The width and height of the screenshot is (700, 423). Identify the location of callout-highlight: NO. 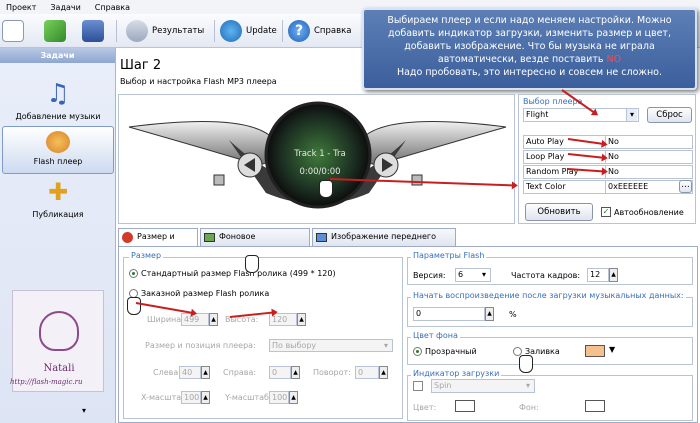
(614, 59).